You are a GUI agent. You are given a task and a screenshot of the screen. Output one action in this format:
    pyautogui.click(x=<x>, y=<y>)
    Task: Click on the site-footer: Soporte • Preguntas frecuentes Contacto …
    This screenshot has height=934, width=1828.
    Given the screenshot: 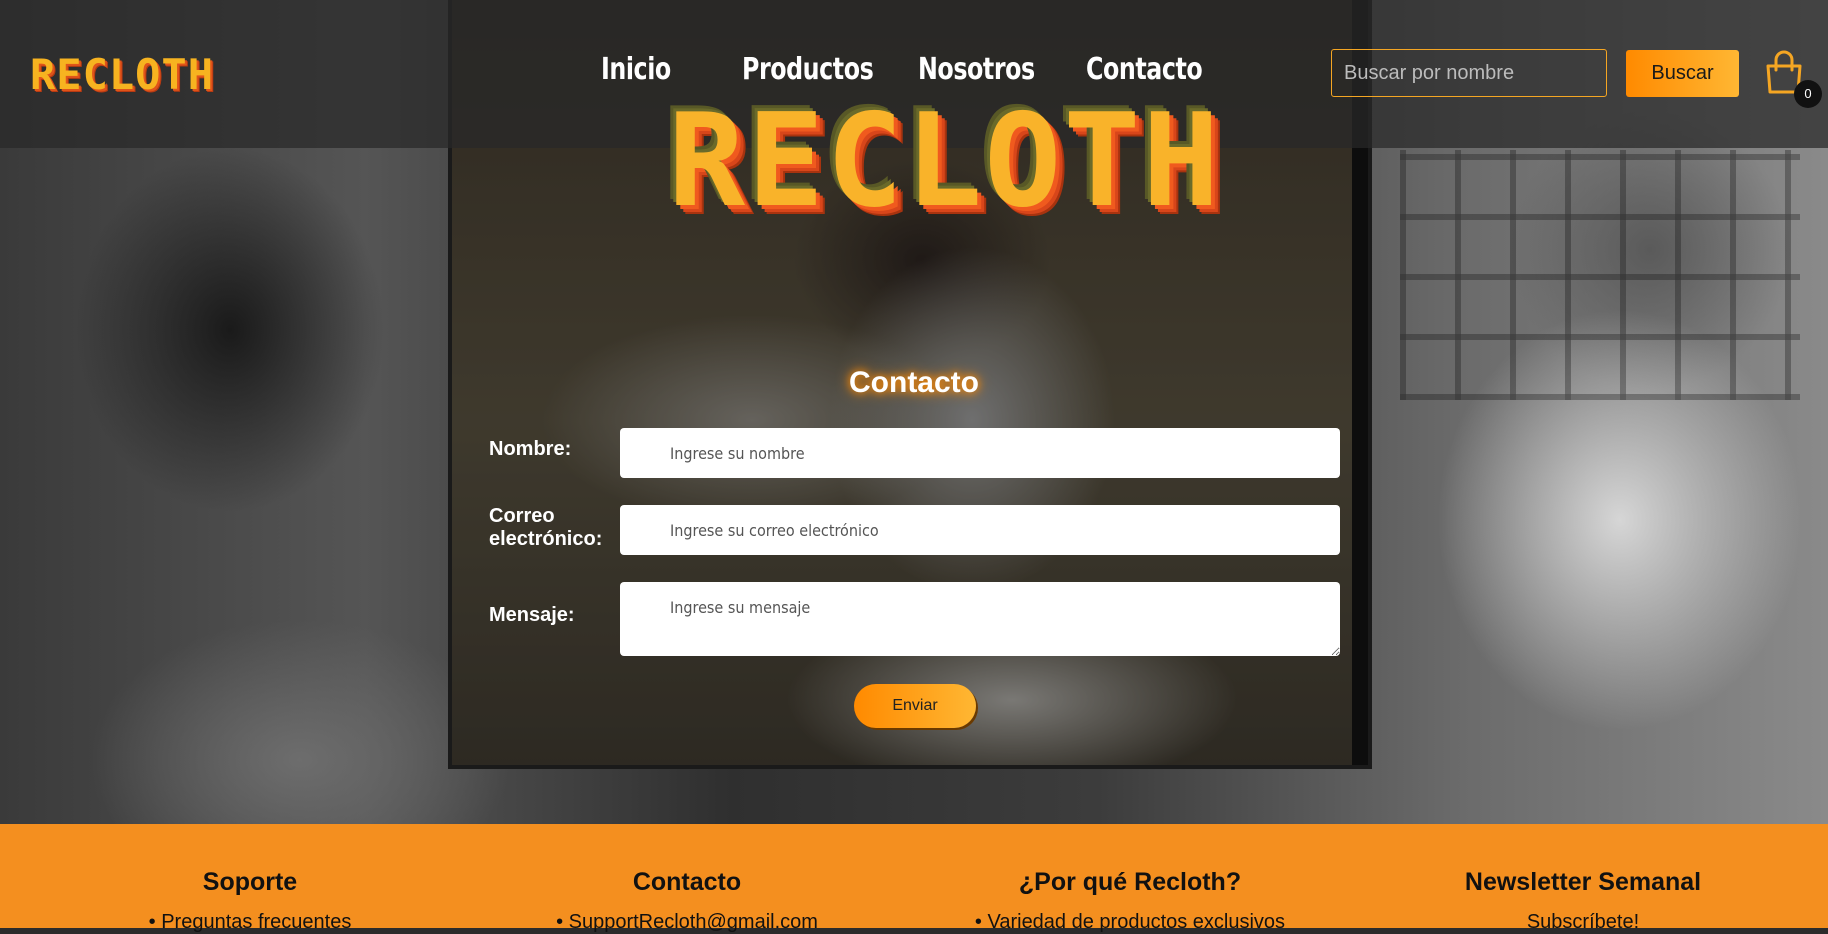 What is the action you would take?
    pyautogui.click(x=914, y=878)
    